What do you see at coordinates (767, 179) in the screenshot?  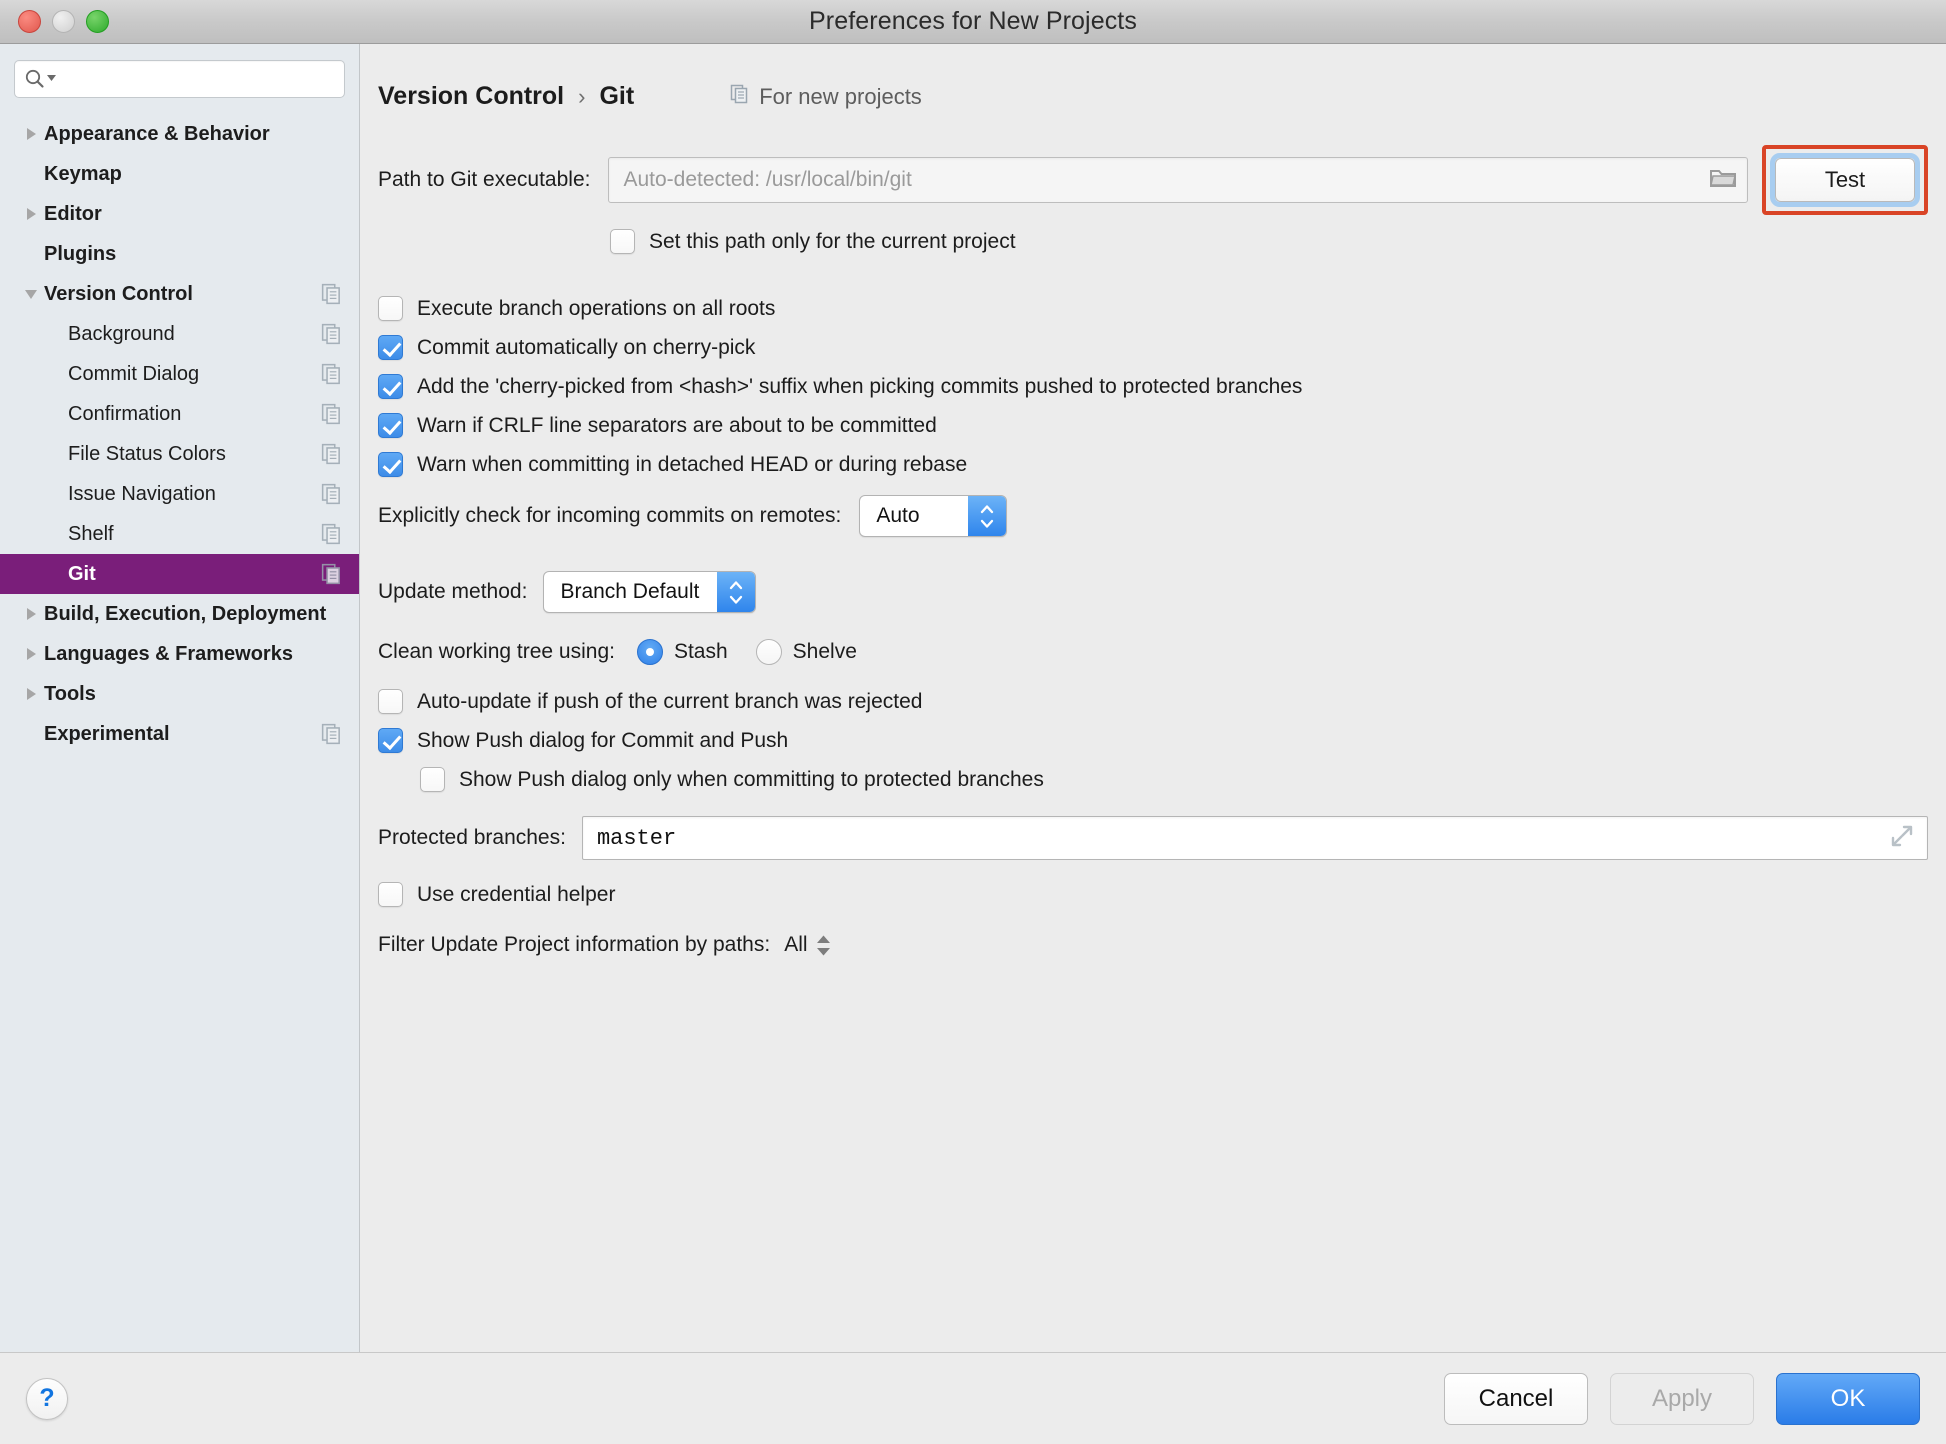 I see `git-path-placeholder: Auto-detected: /usr/local/bin/git` at bounding box center [767, 179].